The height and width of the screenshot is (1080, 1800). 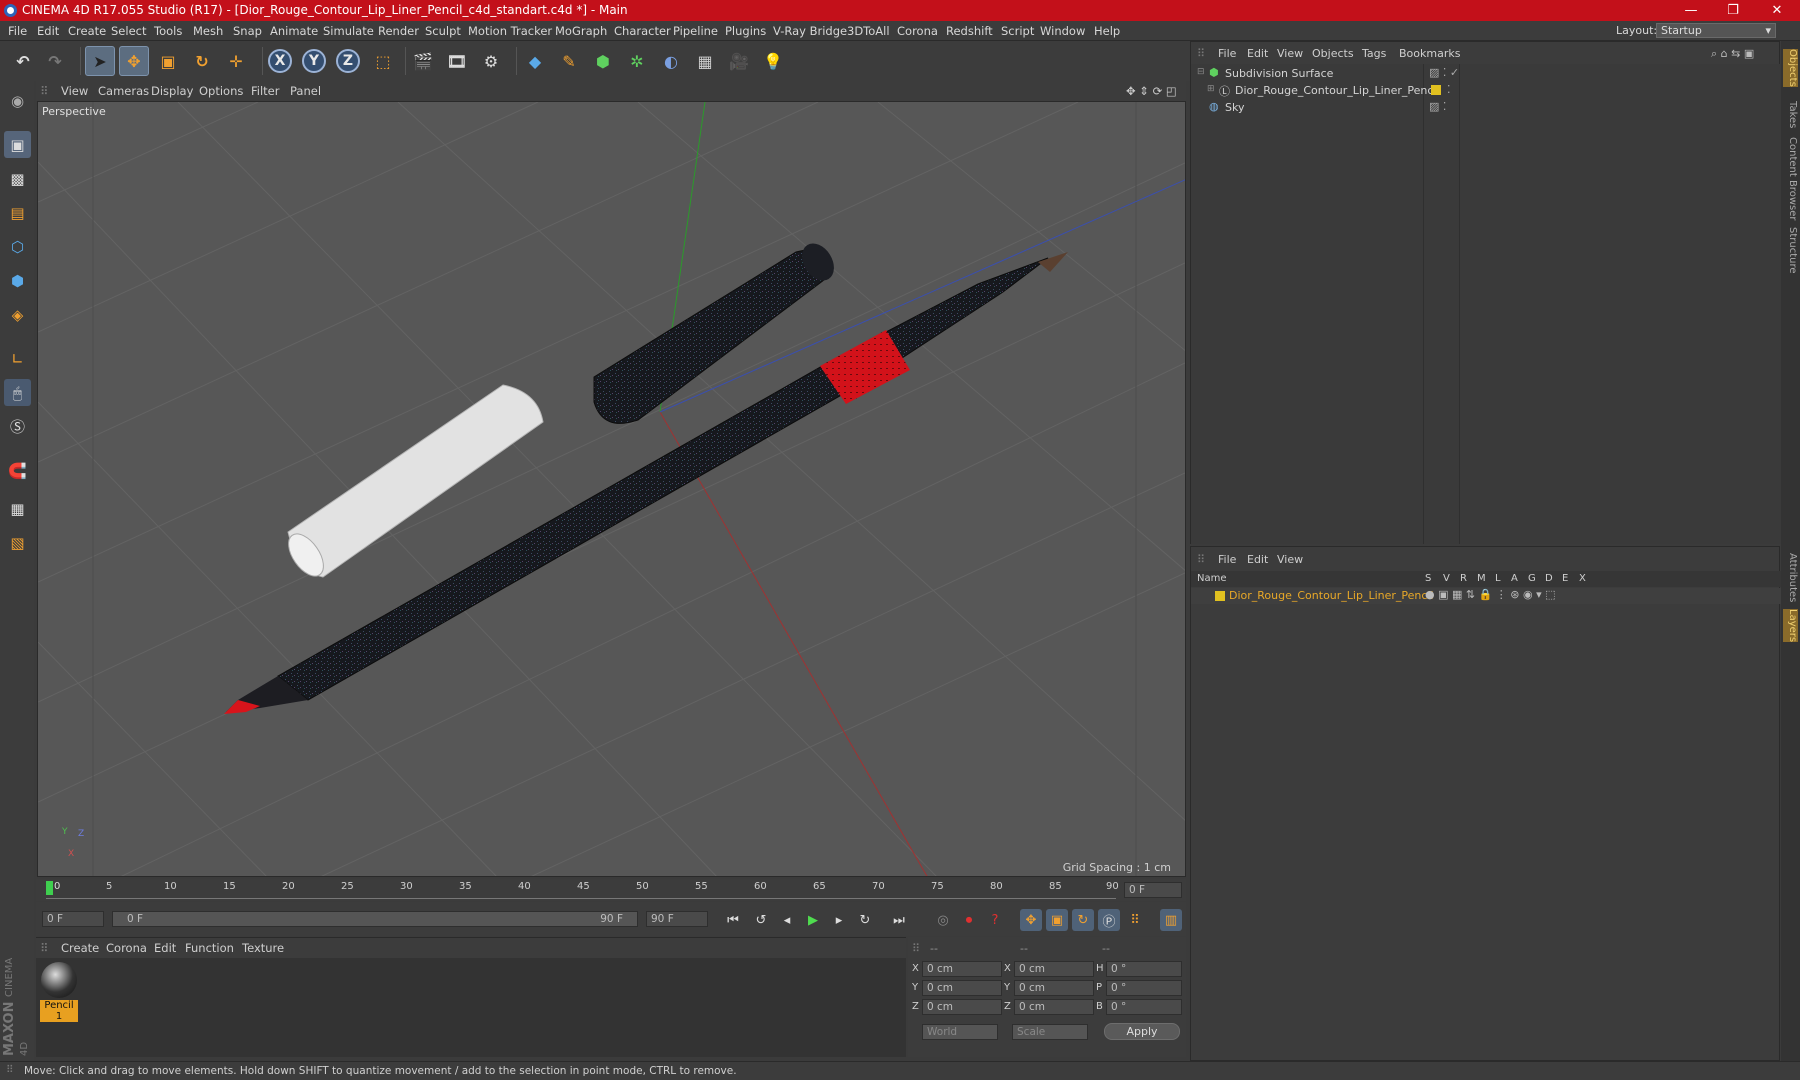 What do you see at coordinates (510, 31) in the screenshot?
I see `menu-motion-tracker: Motion Tracker` at bounding box center [510, 31].